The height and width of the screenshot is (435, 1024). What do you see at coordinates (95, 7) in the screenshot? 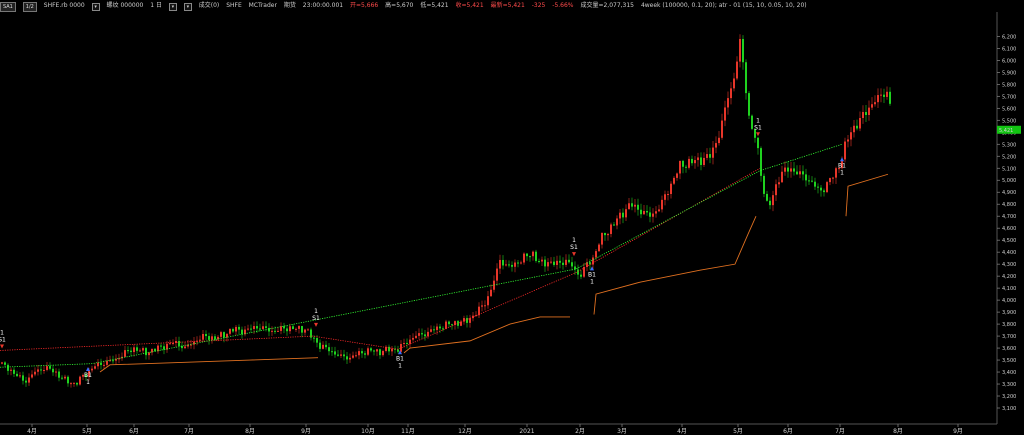
I see `symbol-dropdown-icon: ▾` at bounding box center [95, 7].